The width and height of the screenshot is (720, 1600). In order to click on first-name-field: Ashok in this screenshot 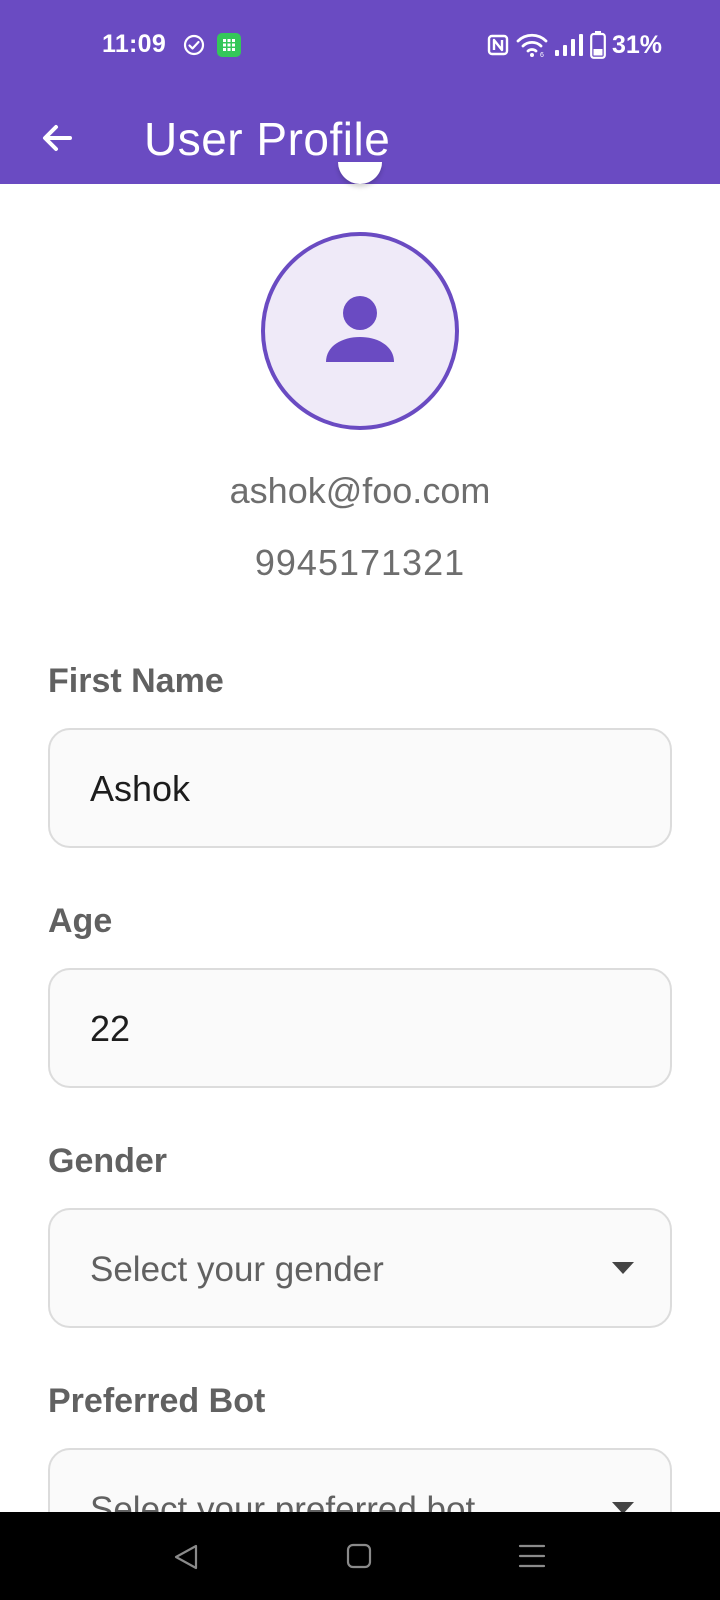, I will do `click(360, 788)`.